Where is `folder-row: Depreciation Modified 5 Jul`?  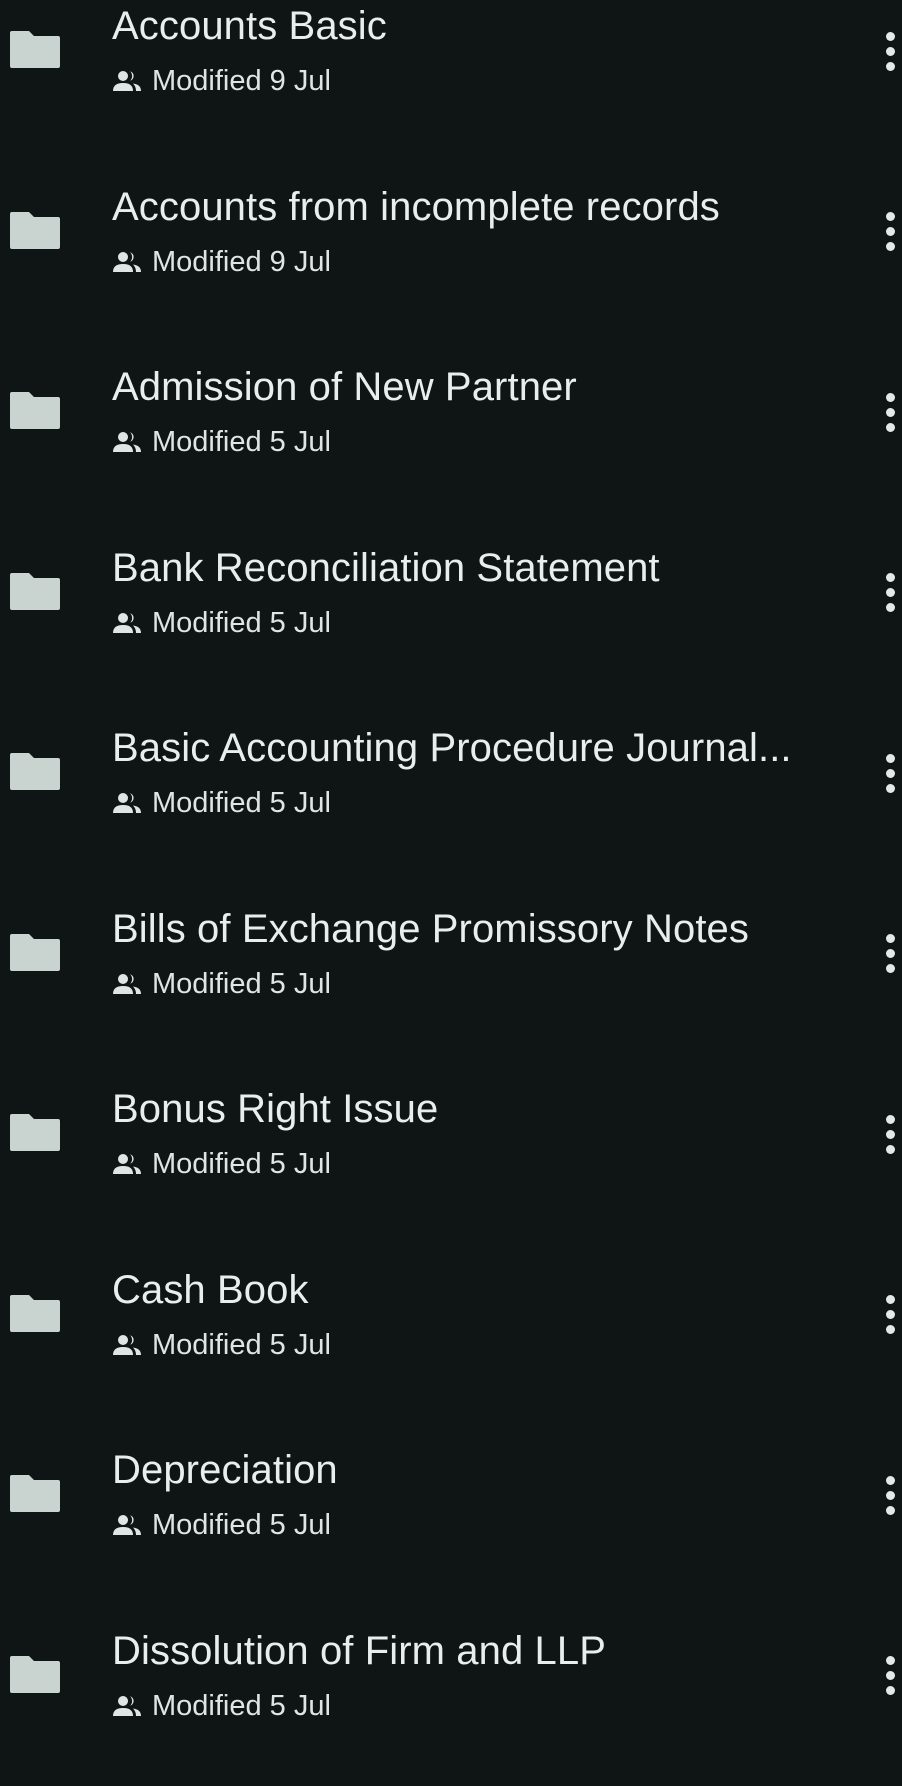 folder-row: Depreciation Modified 5 Jul is located at coordinates (451, 1515).